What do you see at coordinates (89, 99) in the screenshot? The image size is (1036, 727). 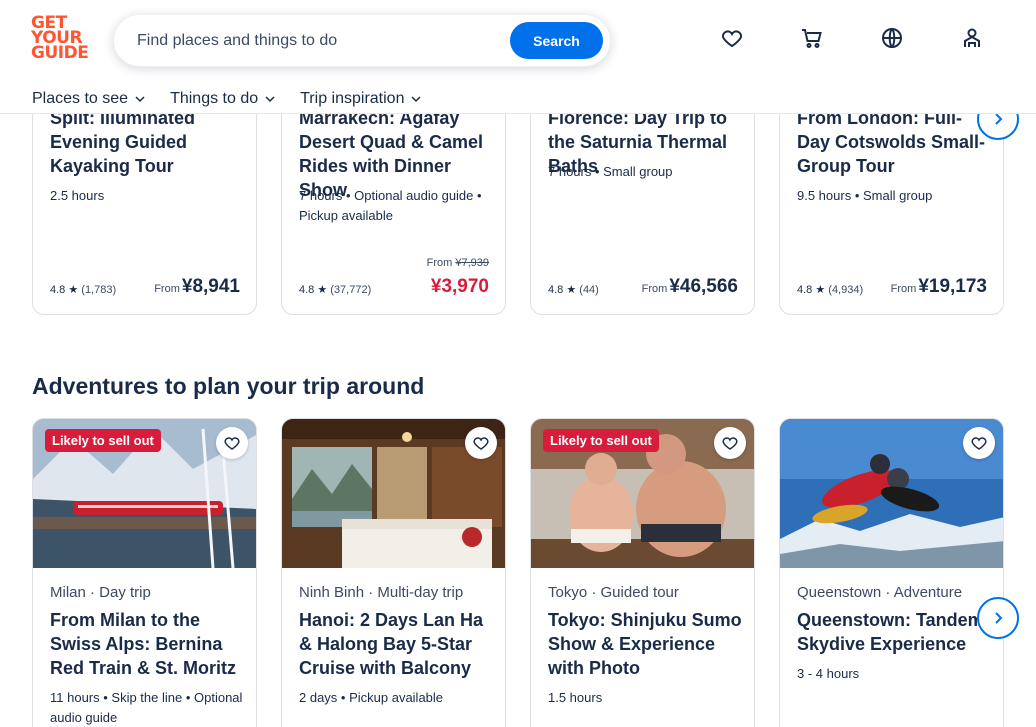 I see `nav-places-to-see: Places to see` at bounding box center [89, 99].